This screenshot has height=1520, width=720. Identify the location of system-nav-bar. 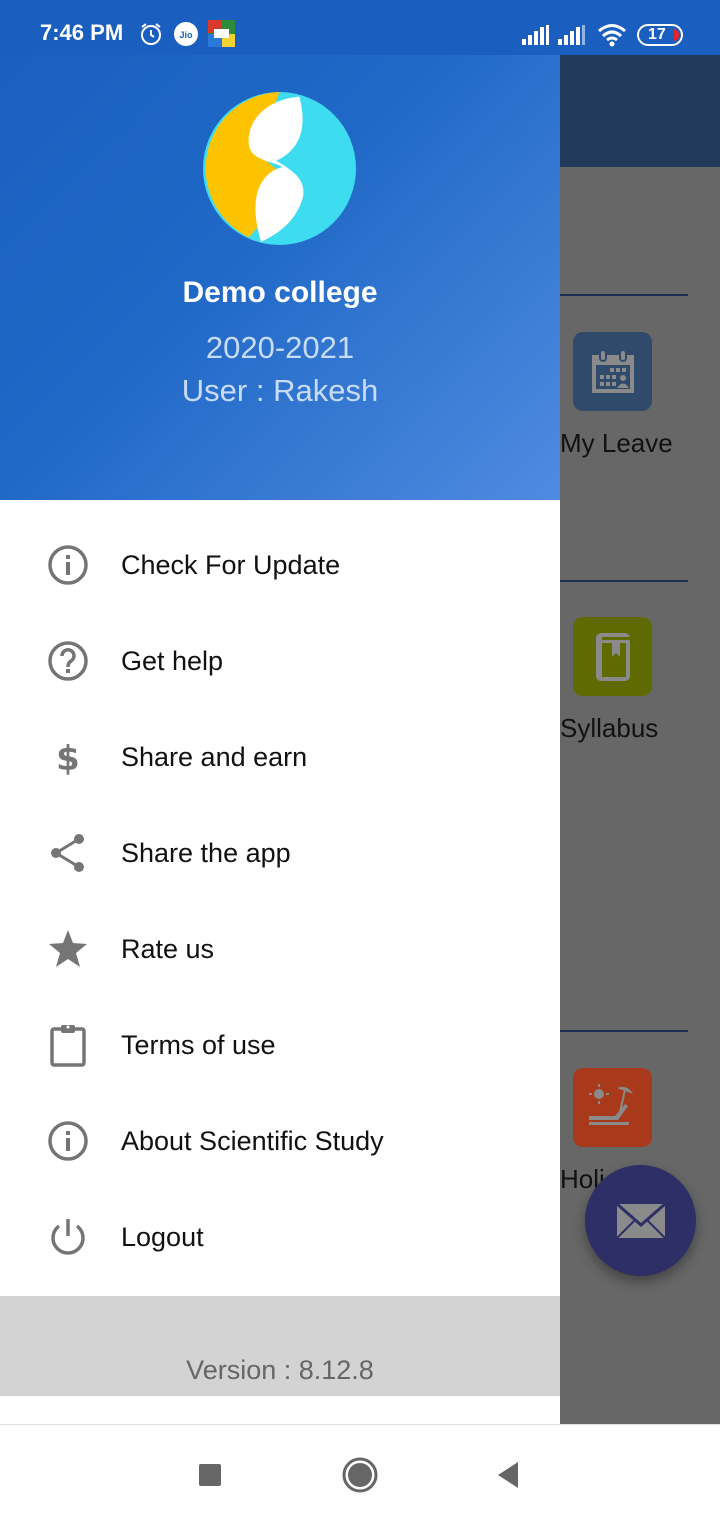
(360, 1472).